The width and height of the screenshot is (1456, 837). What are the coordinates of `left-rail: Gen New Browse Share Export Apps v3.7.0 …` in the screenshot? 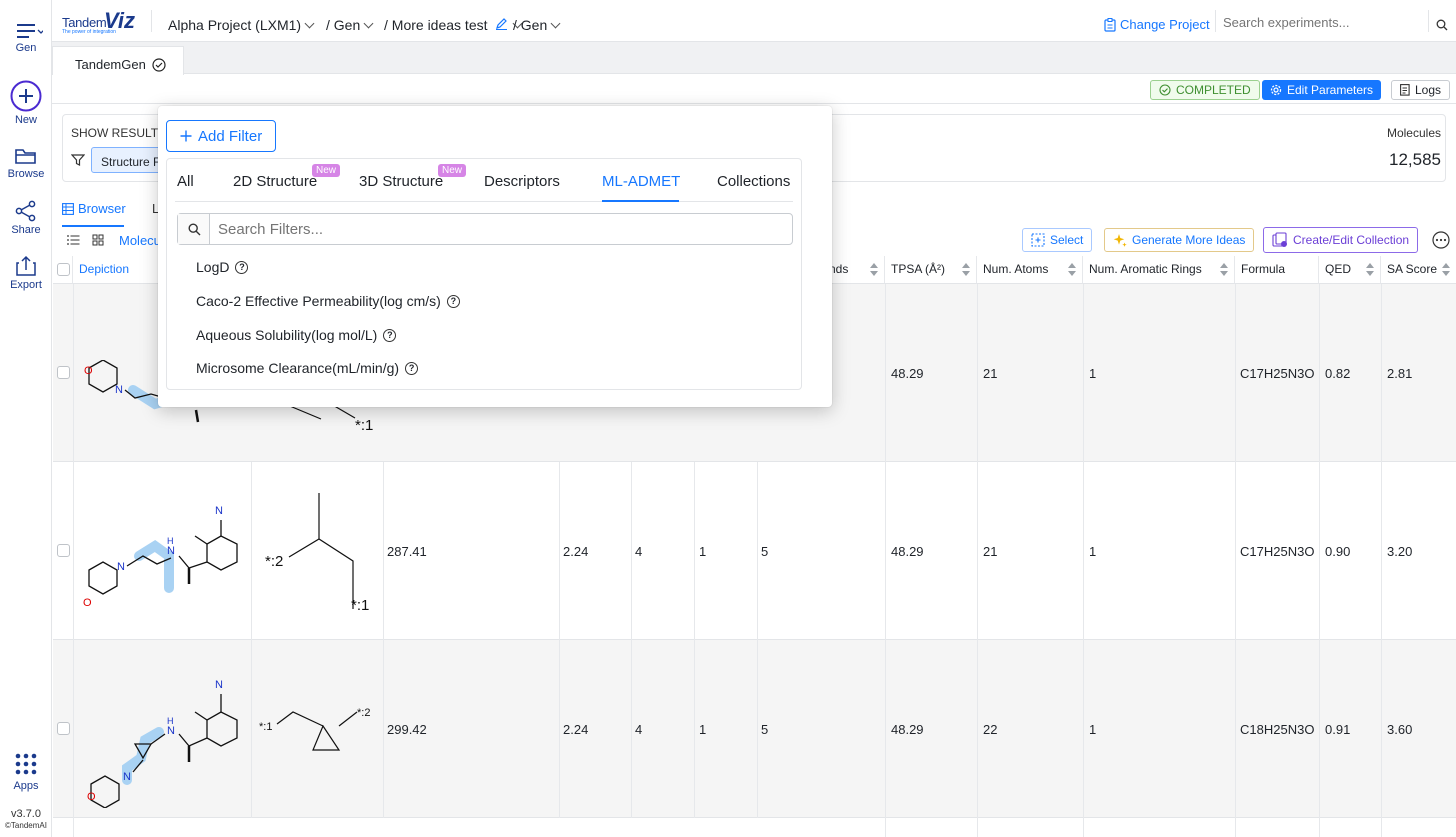 It's located at (26, 418).